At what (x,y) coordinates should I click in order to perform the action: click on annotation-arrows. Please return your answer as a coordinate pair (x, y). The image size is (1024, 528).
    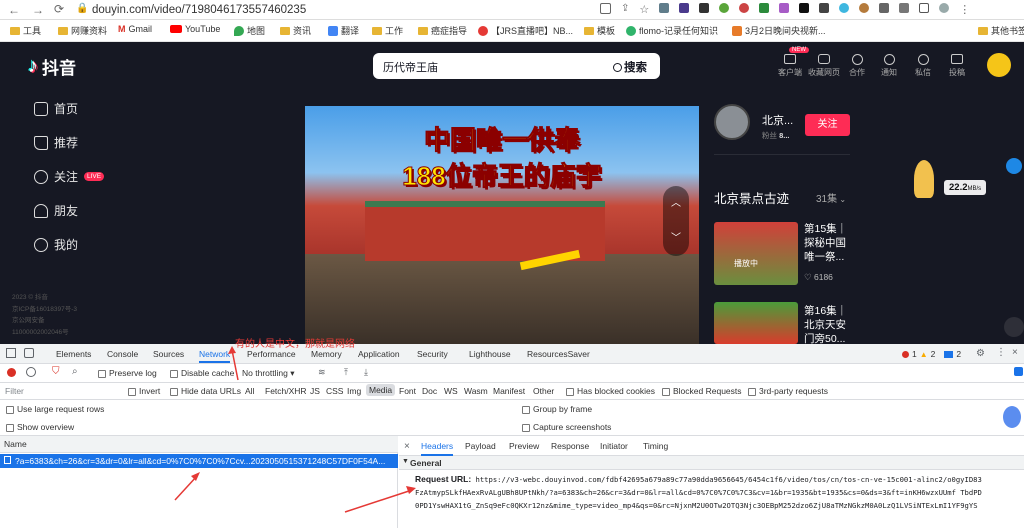
    Looking at the image, I should click on (295, 429).